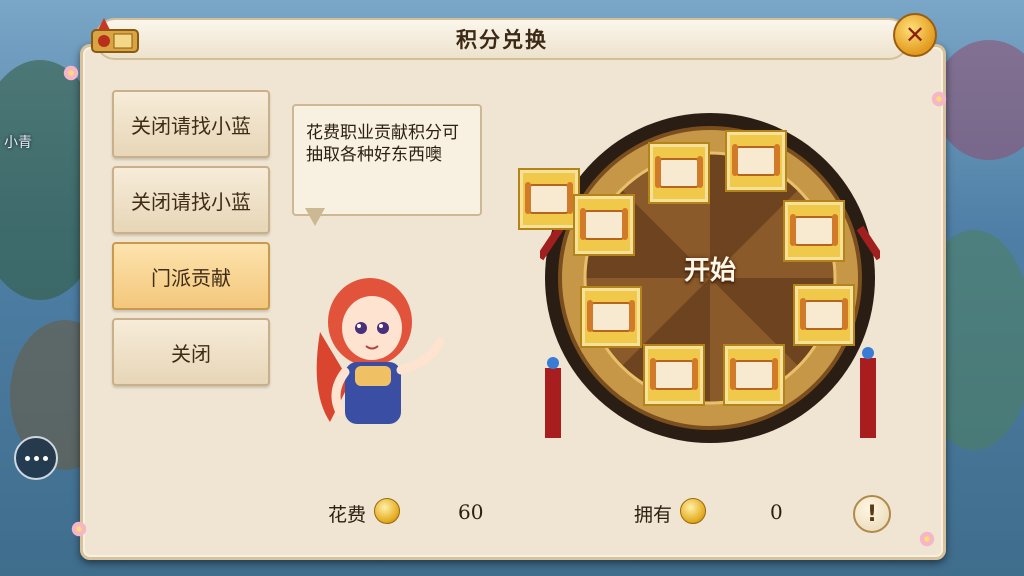 The height and width of the screenshot is (576, 1024). I want to click on title-bar: 积分兑换, so click(502, 39).